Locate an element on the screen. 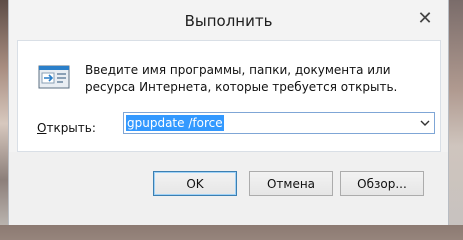 This screenshot has width=463, height=240. chevron-down-icon is located at coordinates (425, 123).